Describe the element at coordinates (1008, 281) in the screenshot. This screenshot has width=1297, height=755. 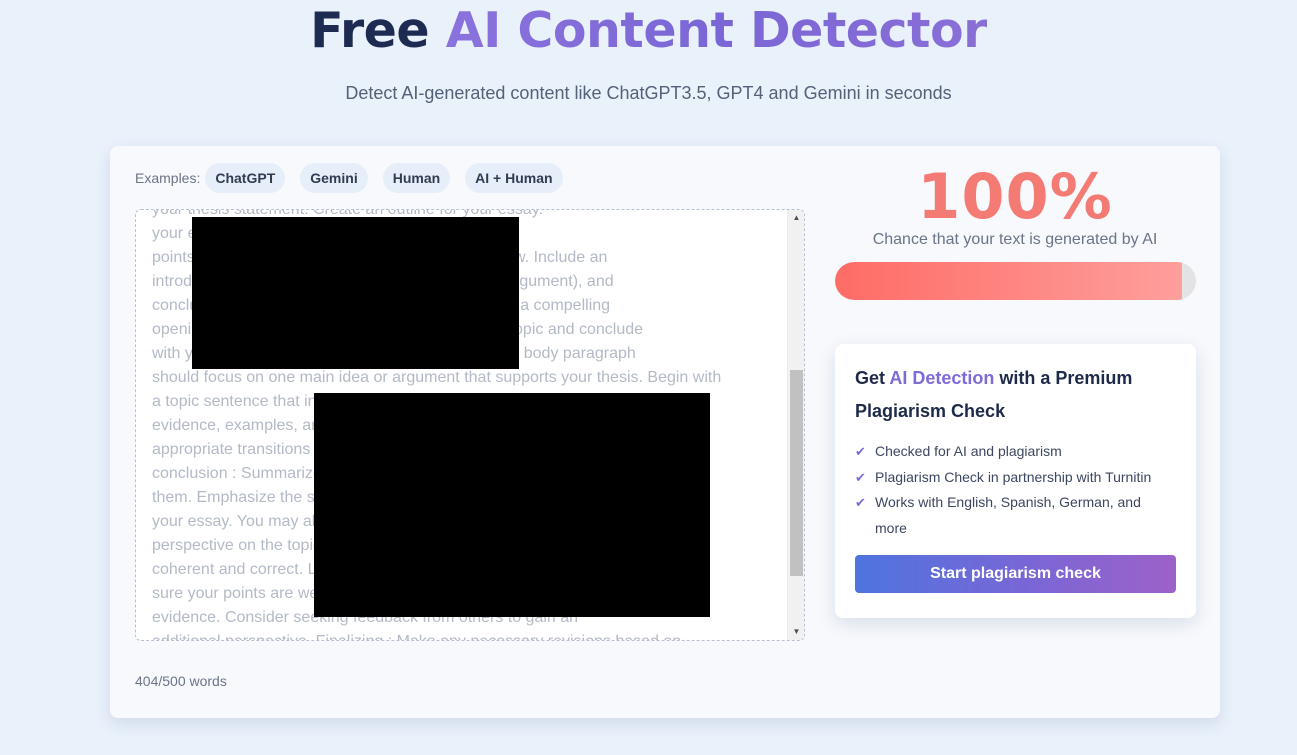
I see `ai-probability-meter-fill` at that location.